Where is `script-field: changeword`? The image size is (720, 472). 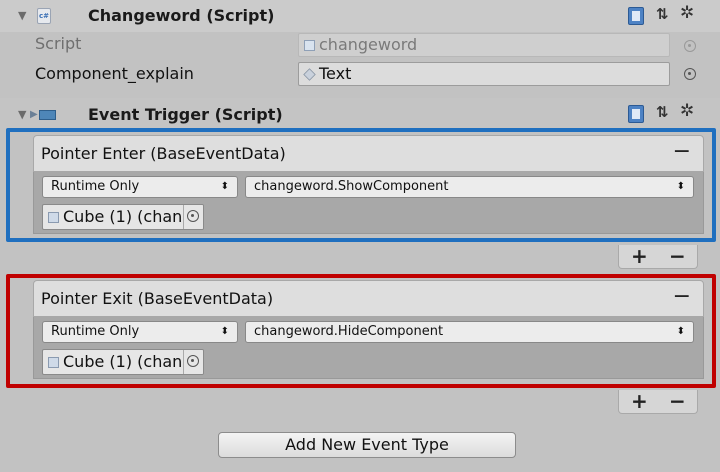
script-field: changeword is located at coordinates (484, 45).